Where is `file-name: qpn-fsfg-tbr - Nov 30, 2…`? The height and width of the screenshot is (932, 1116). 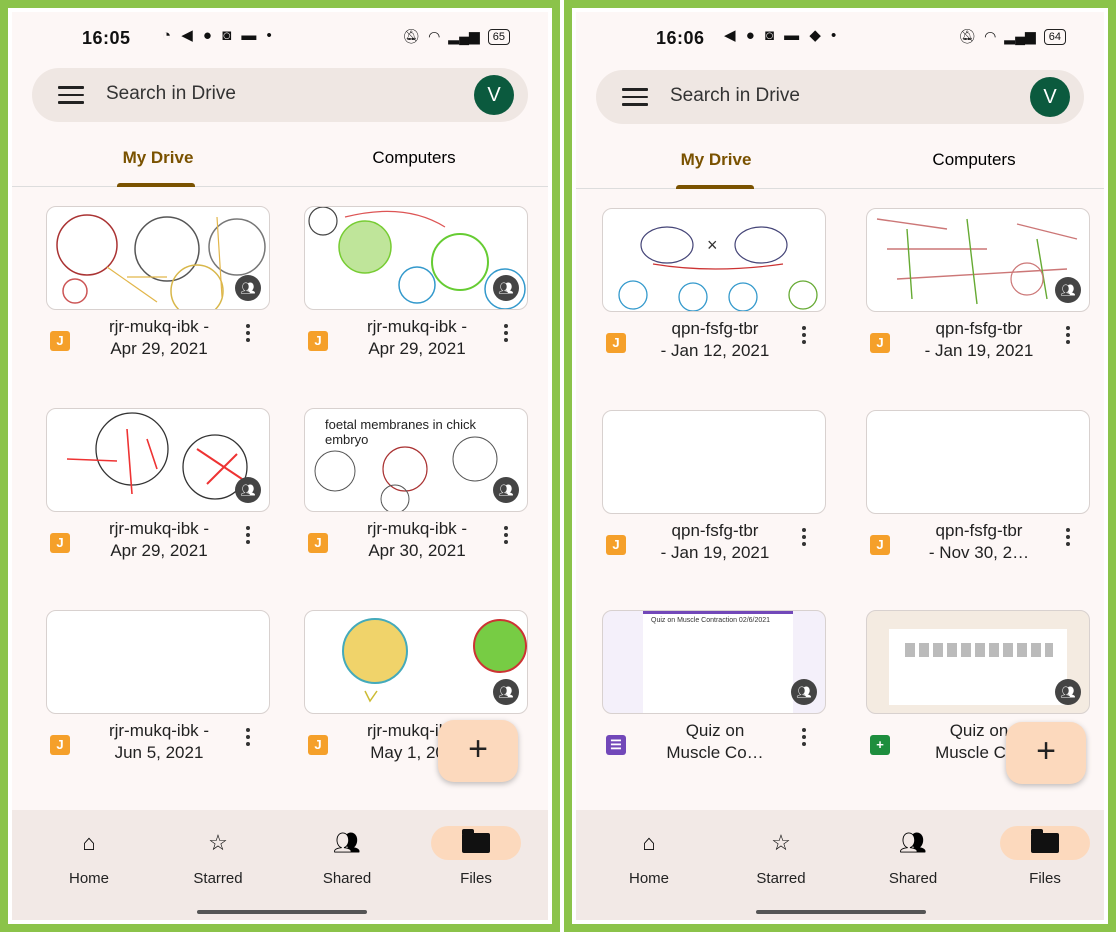
file-name: qpn-fsfg-tbr - Nov 30, 2… is located at coordinates (979, 542).